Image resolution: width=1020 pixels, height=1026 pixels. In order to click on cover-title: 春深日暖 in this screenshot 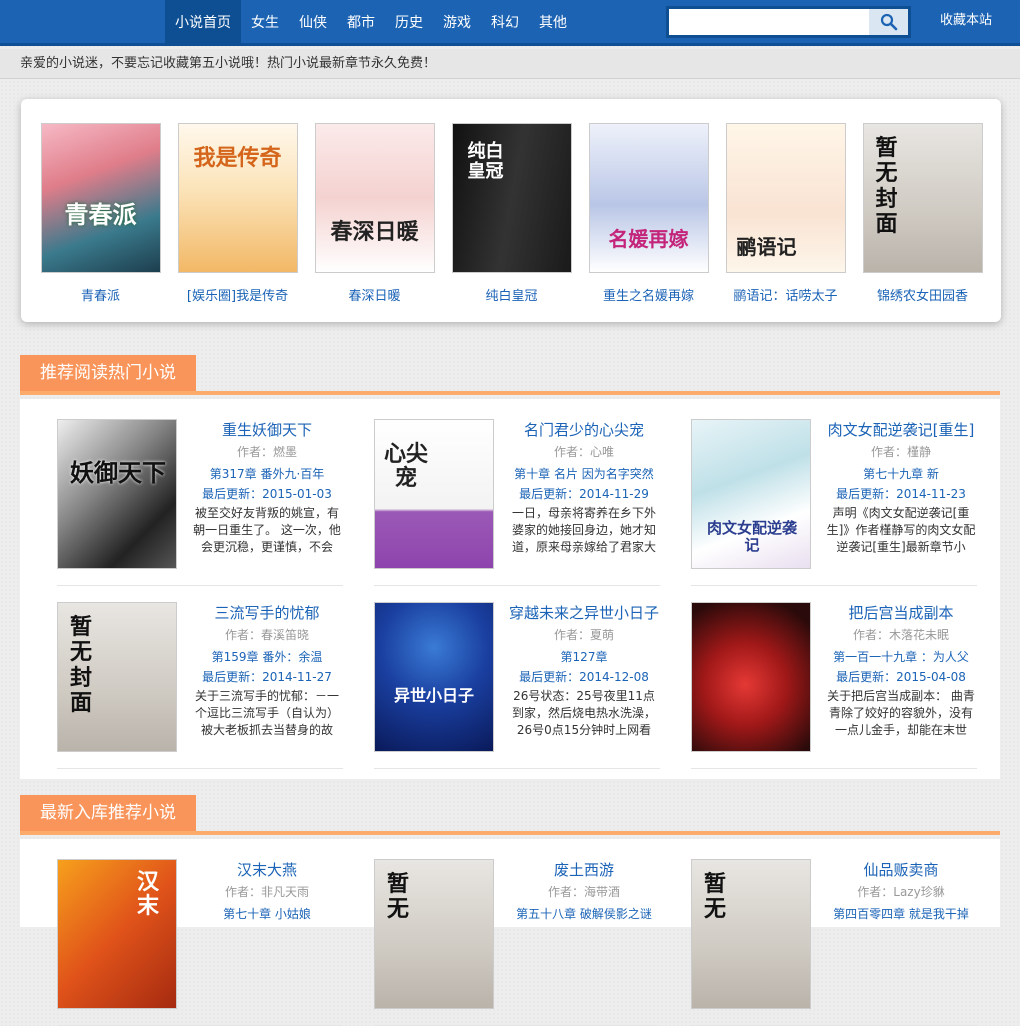, I will do `click(374, 232)`.